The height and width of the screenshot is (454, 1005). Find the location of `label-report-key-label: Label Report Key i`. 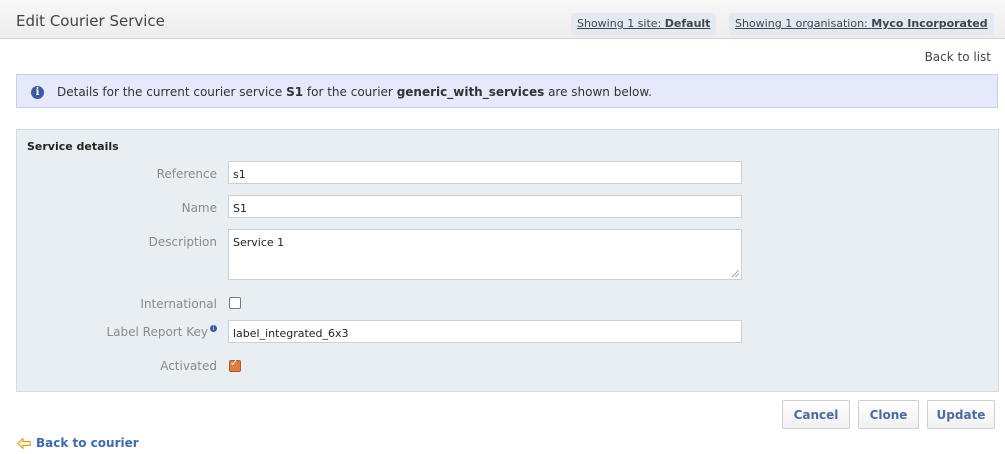

label-report-key-label: Label Report Key i is located at coordinates (117, 332).